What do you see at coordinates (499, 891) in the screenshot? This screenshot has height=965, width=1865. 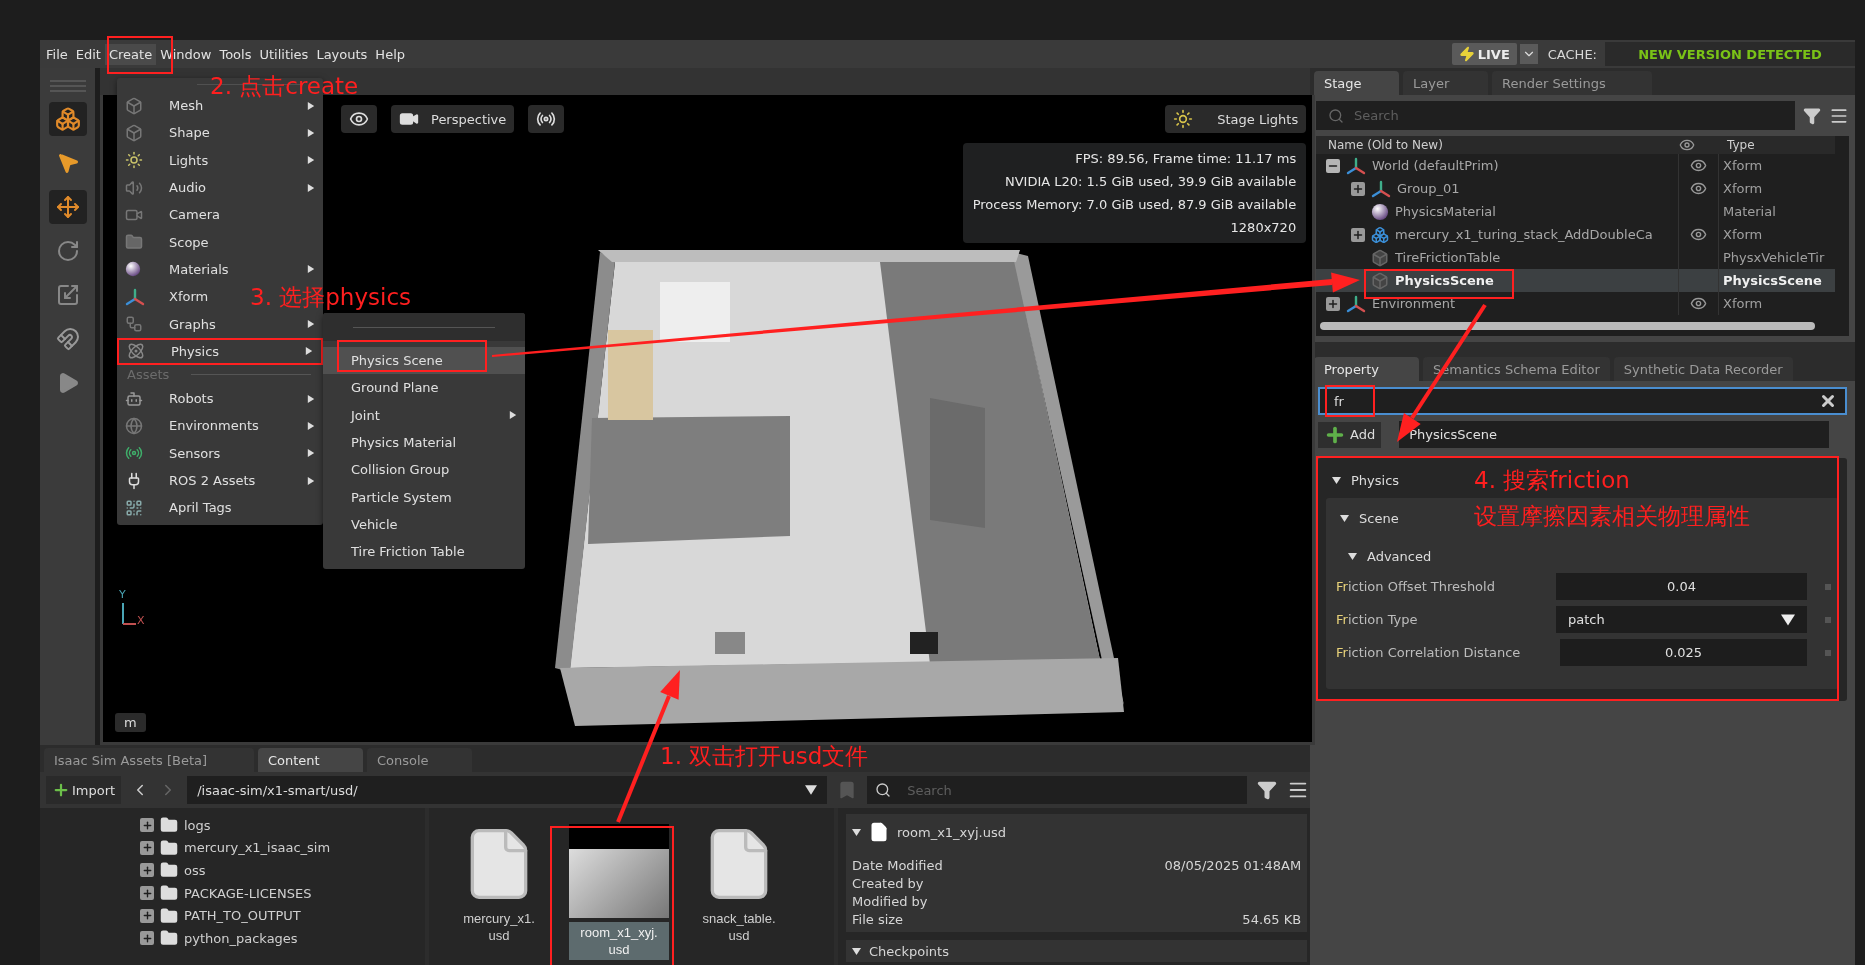 I see `asset-tile: mercury_x1. usd` at bounding box center [499, 891].